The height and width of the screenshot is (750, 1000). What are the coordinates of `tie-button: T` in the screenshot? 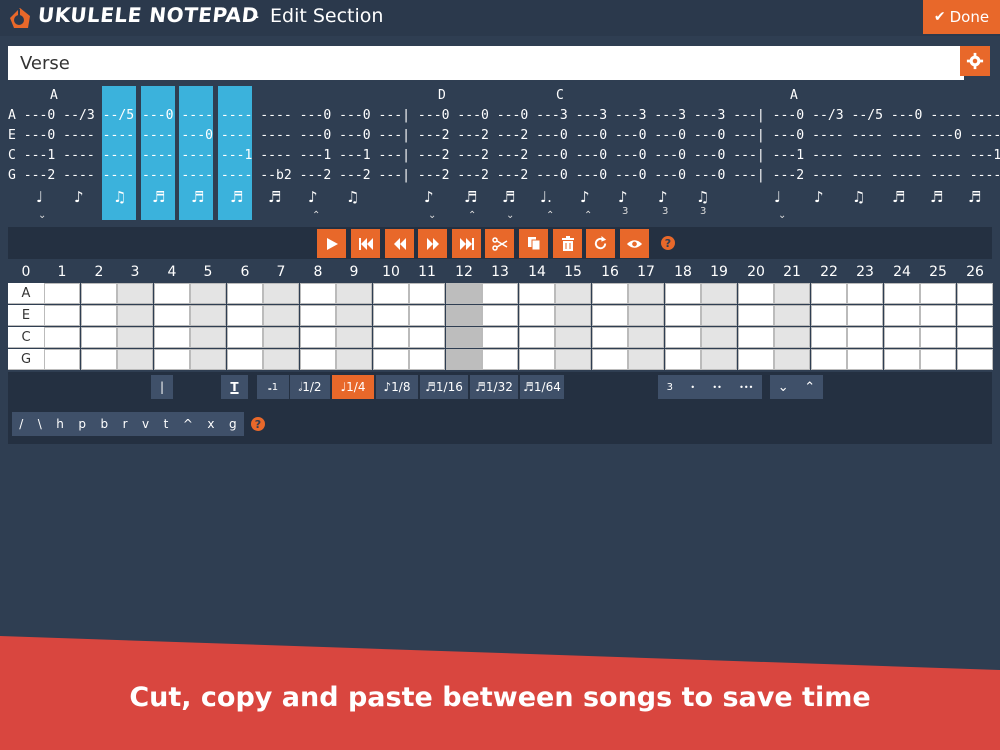 It's located at (234, 387).